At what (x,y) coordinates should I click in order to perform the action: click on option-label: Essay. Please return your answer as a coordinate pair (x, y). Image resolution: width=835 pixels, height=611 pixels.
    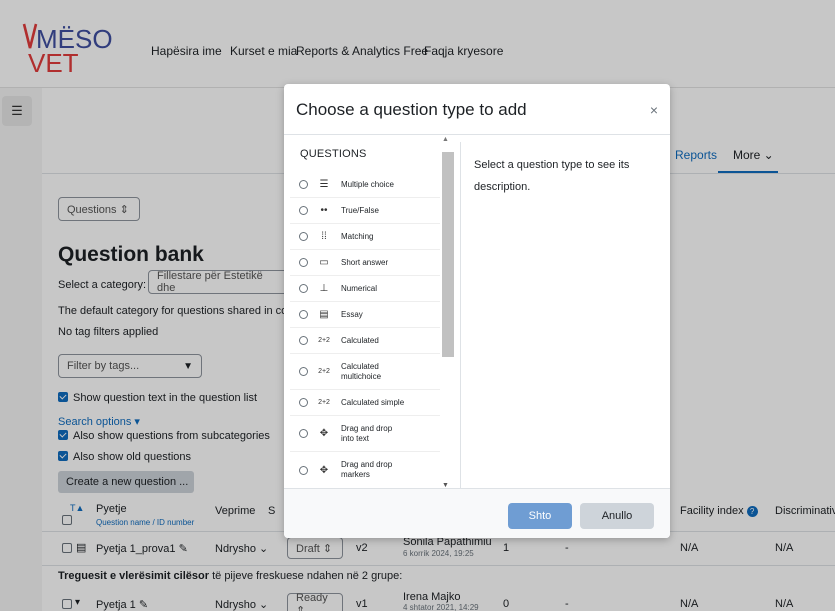
    Looking at the image, I should click on (352, 314).